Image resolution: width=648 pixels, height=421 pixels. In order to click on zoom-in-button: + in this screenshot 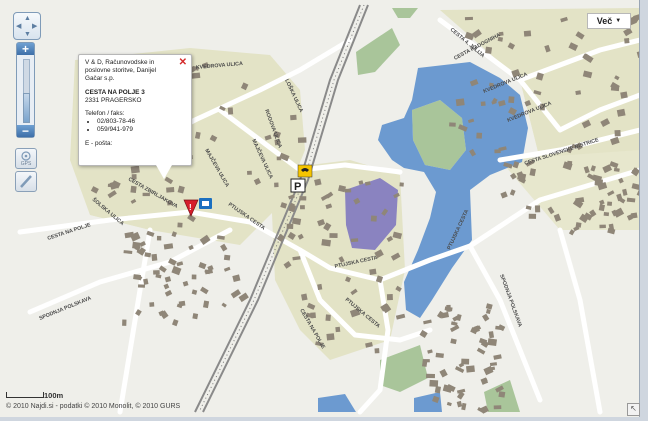, I will do `click(25, 49)`.